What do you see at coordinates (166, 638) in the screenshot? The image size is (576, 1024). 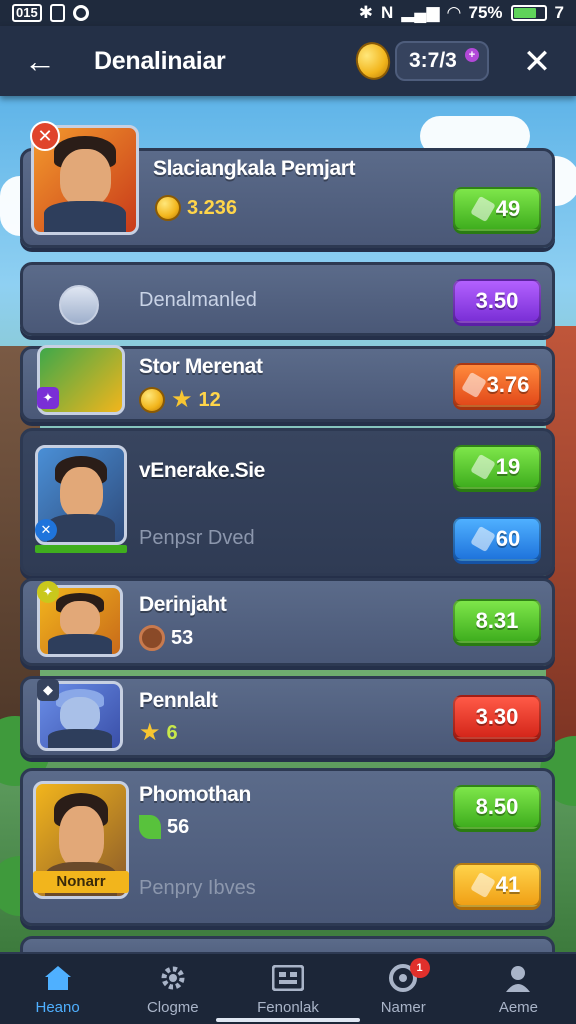 I see `item-stat: 53` at bounding box center [166, 638].